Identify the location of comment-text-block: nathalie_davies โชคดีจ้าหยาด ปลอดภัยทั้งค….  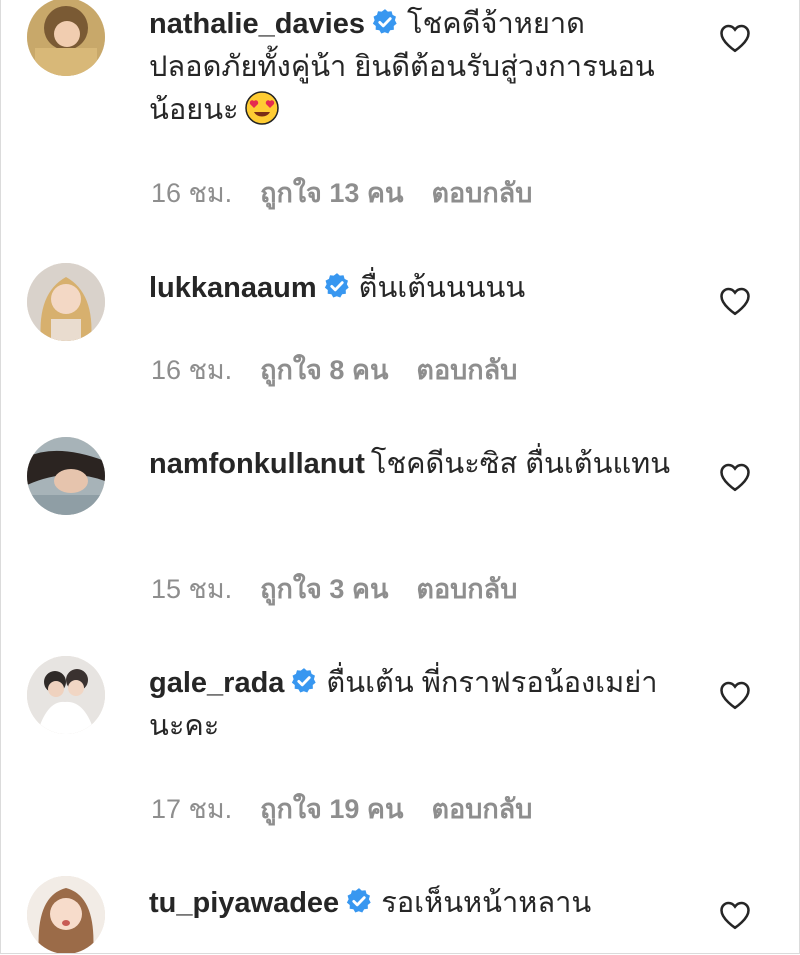
(419, 67).